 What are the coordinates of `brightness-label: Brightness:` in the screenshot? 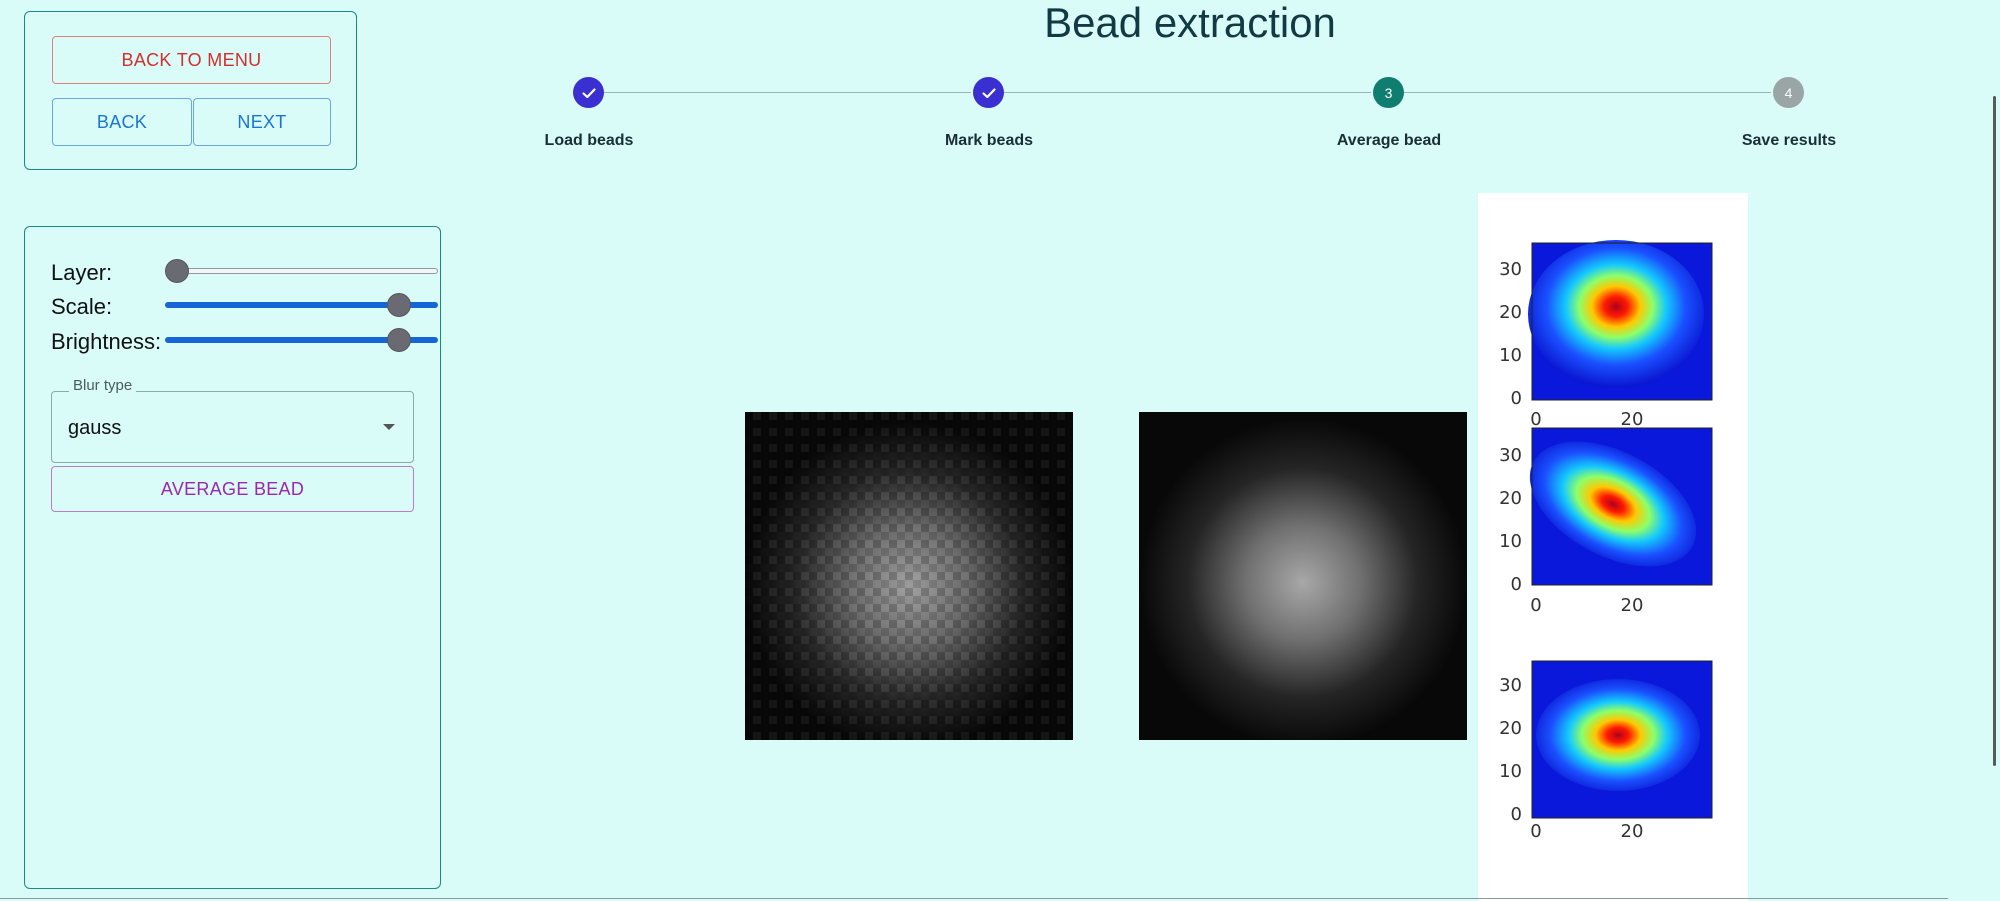 It's located at (106, 341).